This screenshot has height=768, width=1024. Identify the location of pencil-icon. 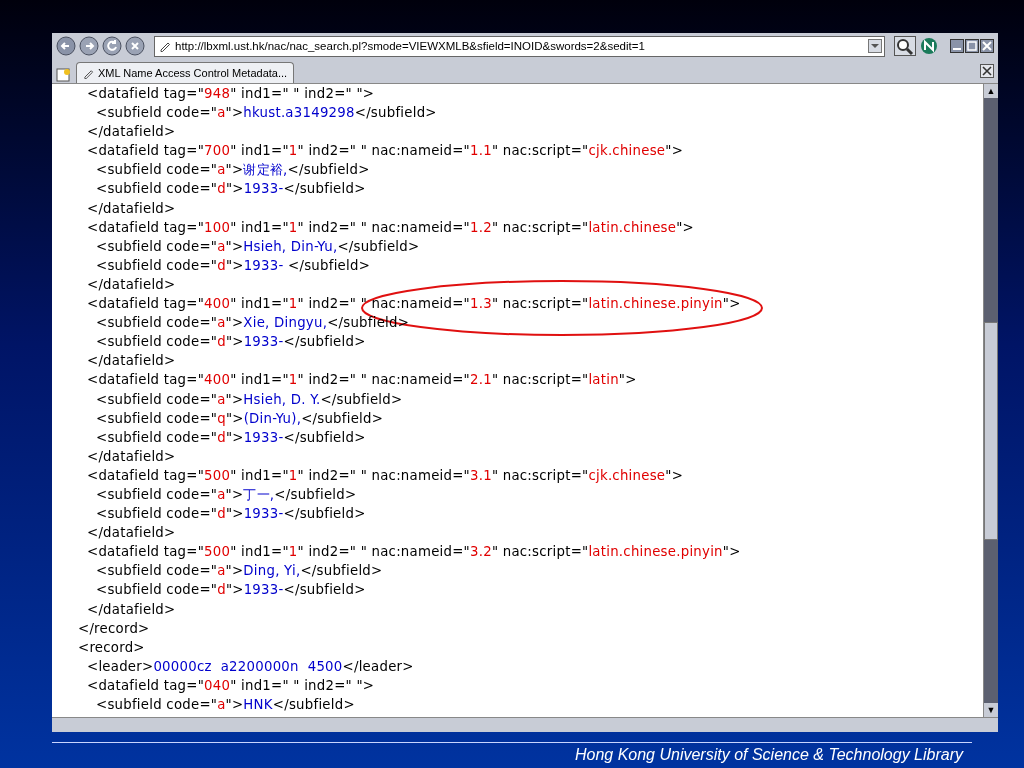
(88, 73).